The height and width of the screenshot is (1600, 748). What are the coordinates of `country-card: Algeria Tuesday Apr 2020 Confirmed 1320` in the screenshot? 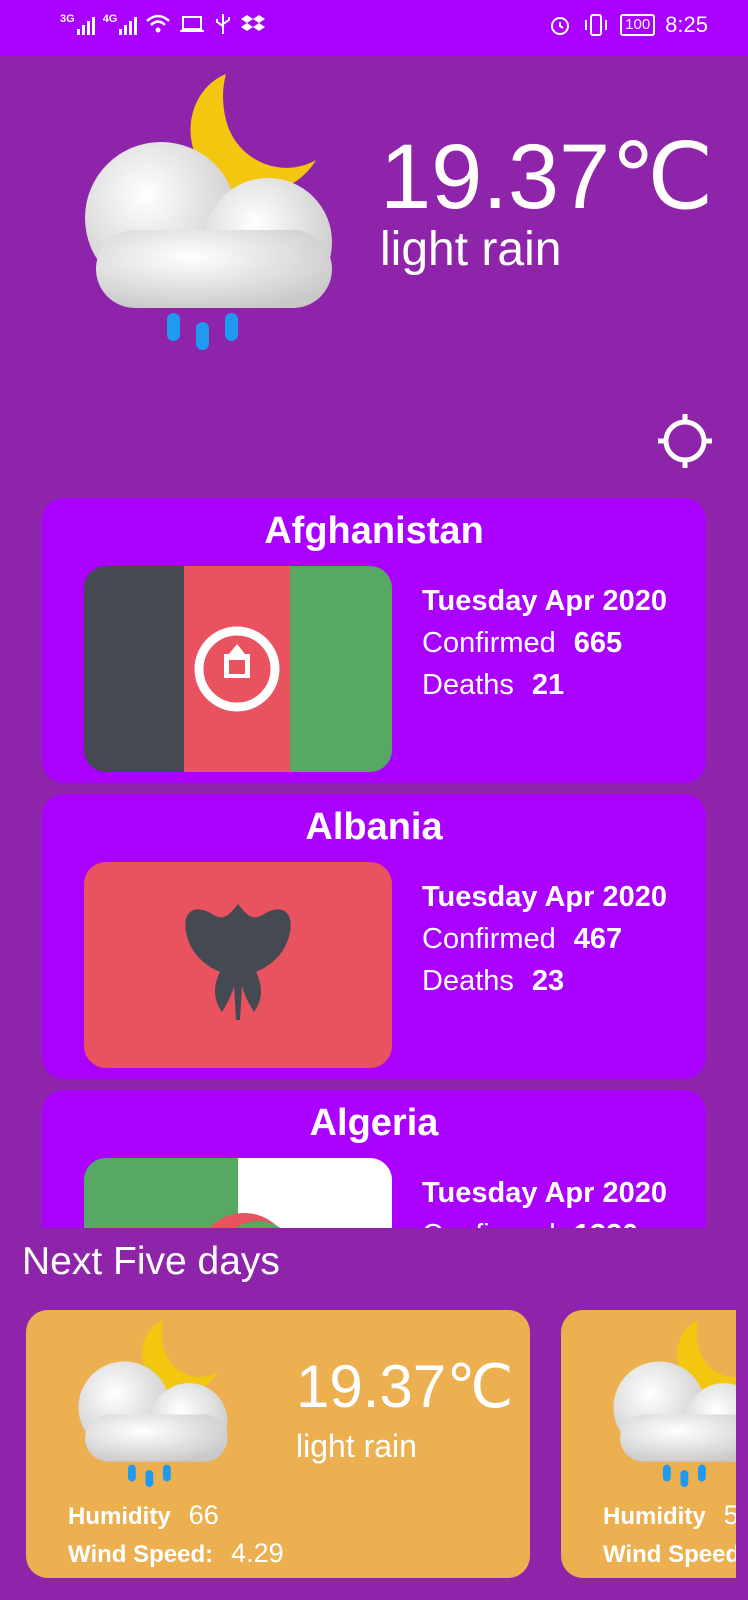 It's located at (374, 1159).